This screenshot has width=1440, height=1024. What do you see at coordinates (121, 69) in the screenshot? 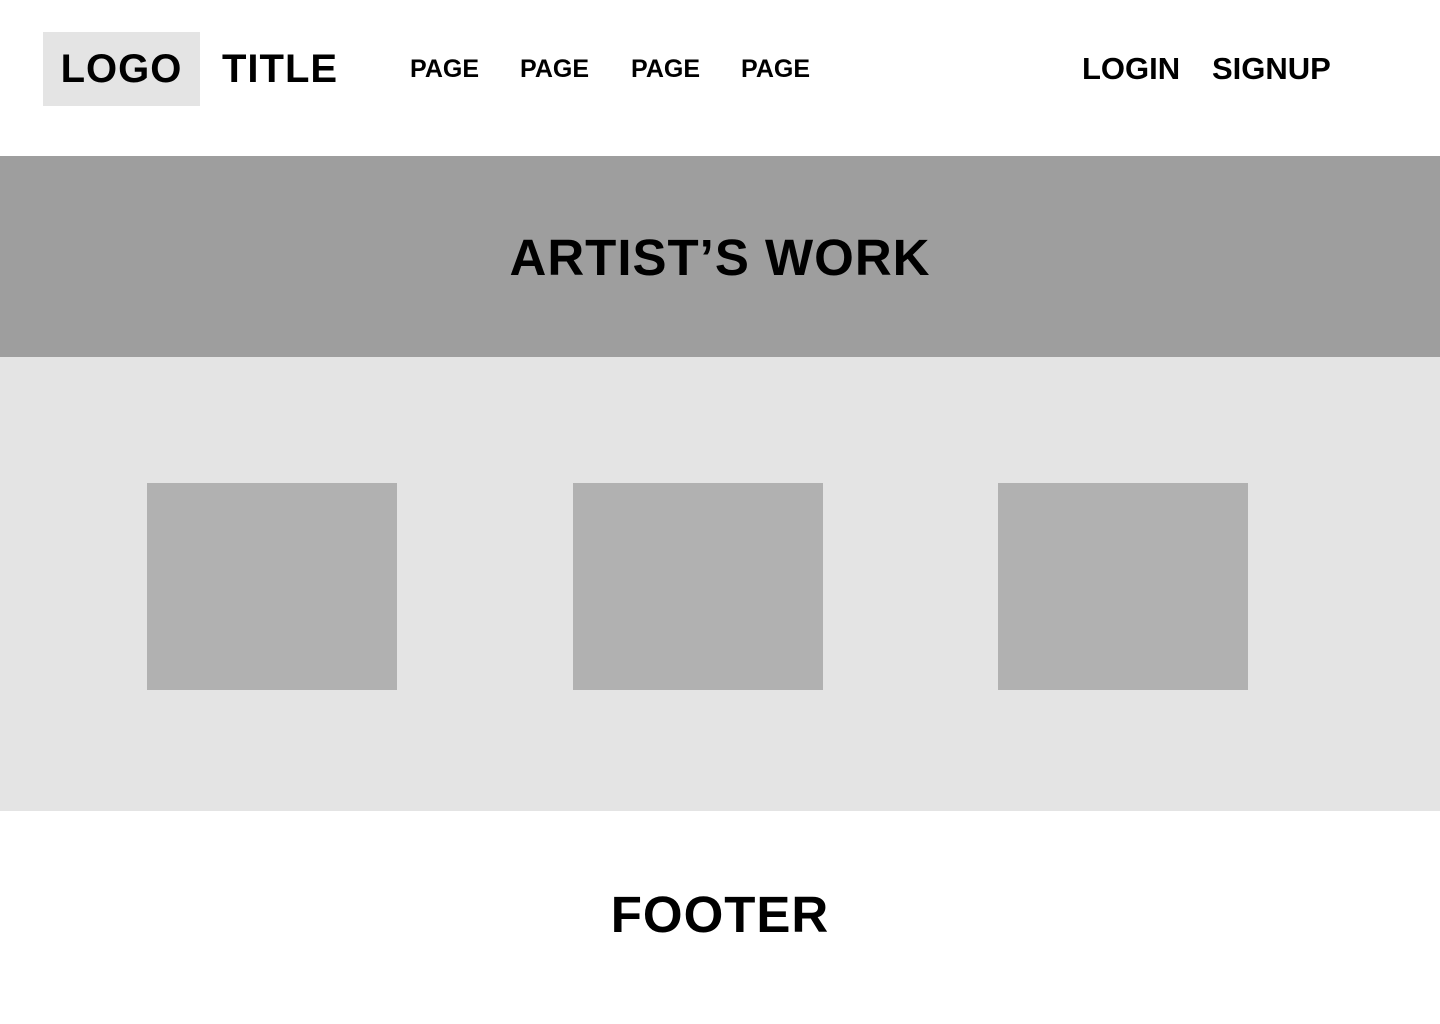
I see `logo: LOGO` at bounding box center [121, 69].